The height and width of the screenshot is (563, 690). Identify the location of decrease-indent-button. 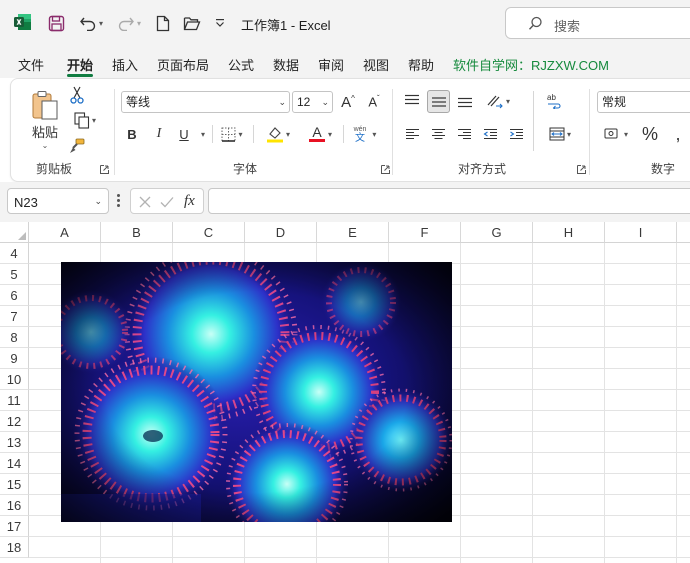
(490, 134).